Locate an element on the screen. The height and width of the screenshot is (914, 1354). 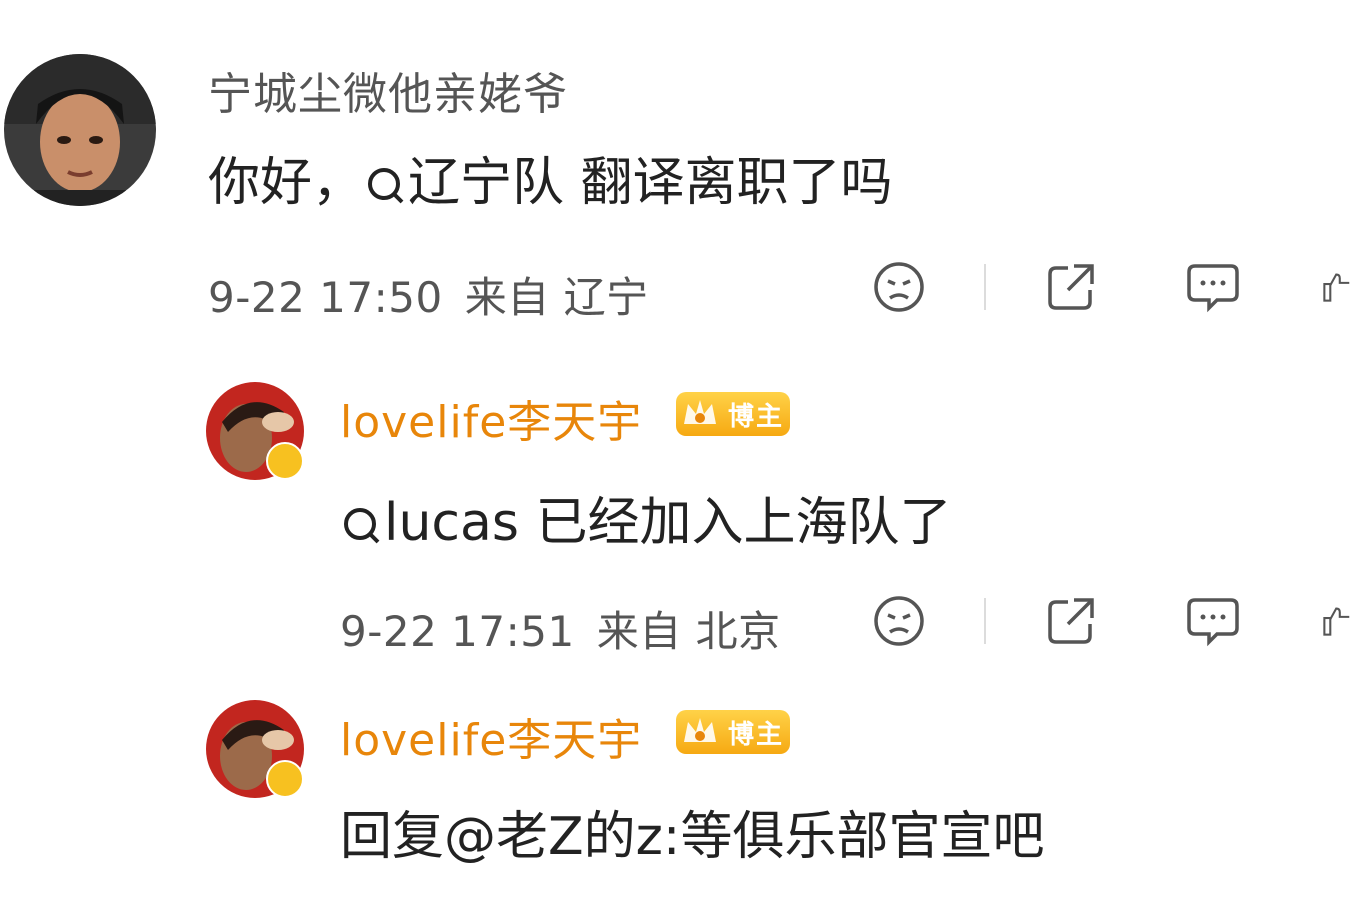
comment-body: 回复@老Z的z:等俱乐部官宣吧 is located at coordinates (692, 837).